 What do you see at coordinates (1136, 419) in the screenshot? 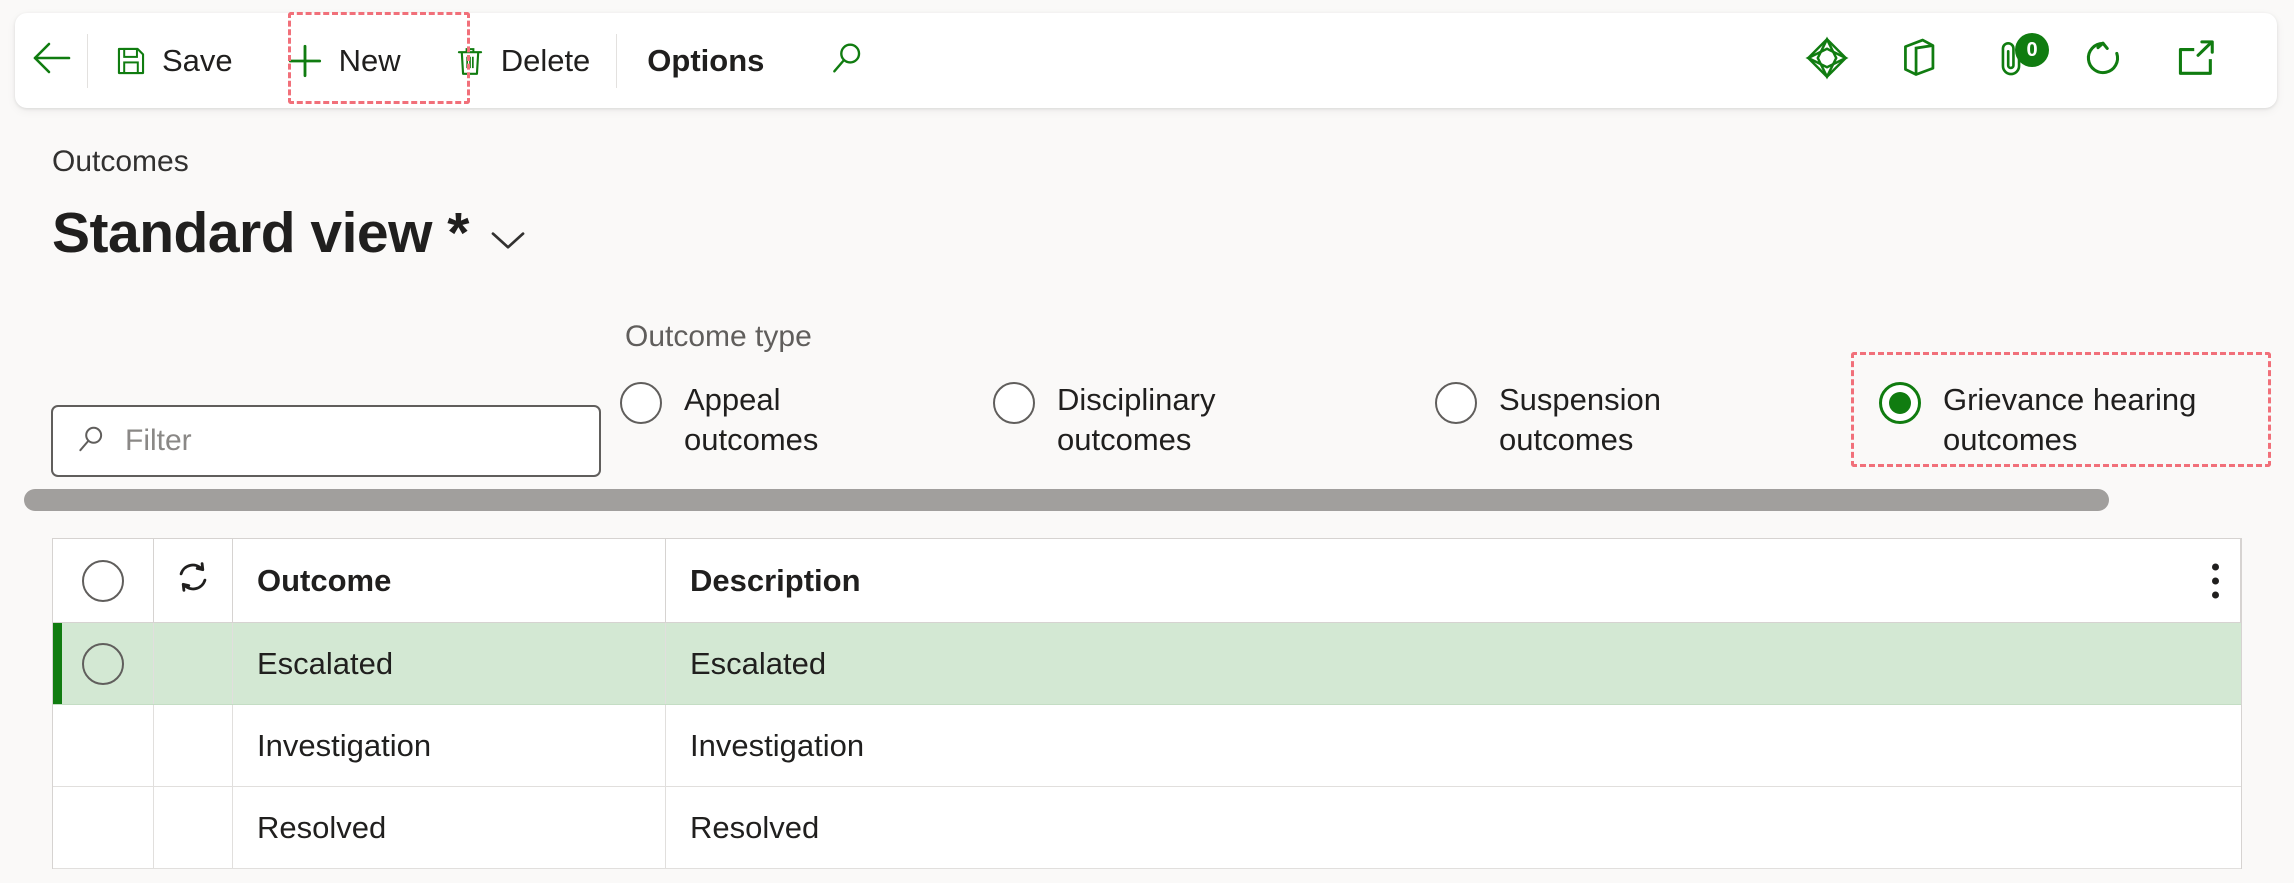
I see `radio-disciplinary-outcomes-label: Disciplinary outcomes` at bounding box center [1136, 419].